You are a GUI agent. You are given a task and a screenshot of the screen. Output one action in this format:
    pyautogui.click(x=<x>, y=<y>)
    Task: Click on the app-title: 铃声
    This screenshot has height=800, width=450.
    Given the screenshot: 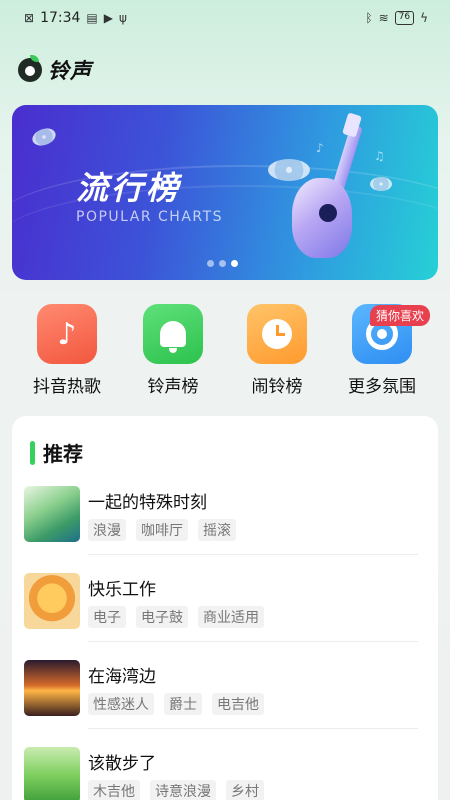 What is the action you would take?
    pyautogui.click(x=70, y=71)
    